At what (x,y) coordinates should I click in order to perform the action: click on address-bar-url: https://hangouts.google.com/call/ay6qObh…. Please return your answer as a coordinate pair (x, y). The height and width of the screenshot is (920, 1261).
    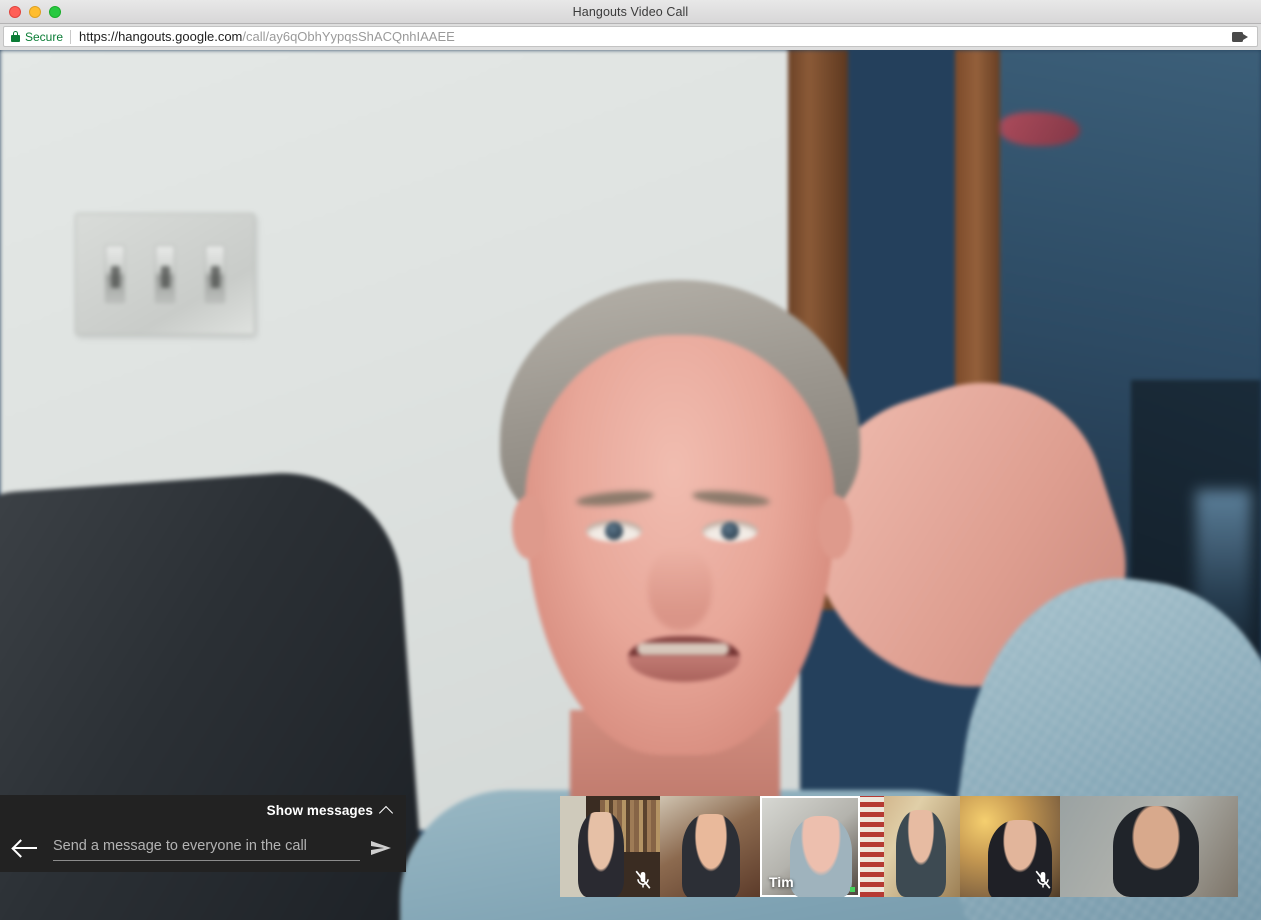
    Looking at the image, I should click on (267, 36).